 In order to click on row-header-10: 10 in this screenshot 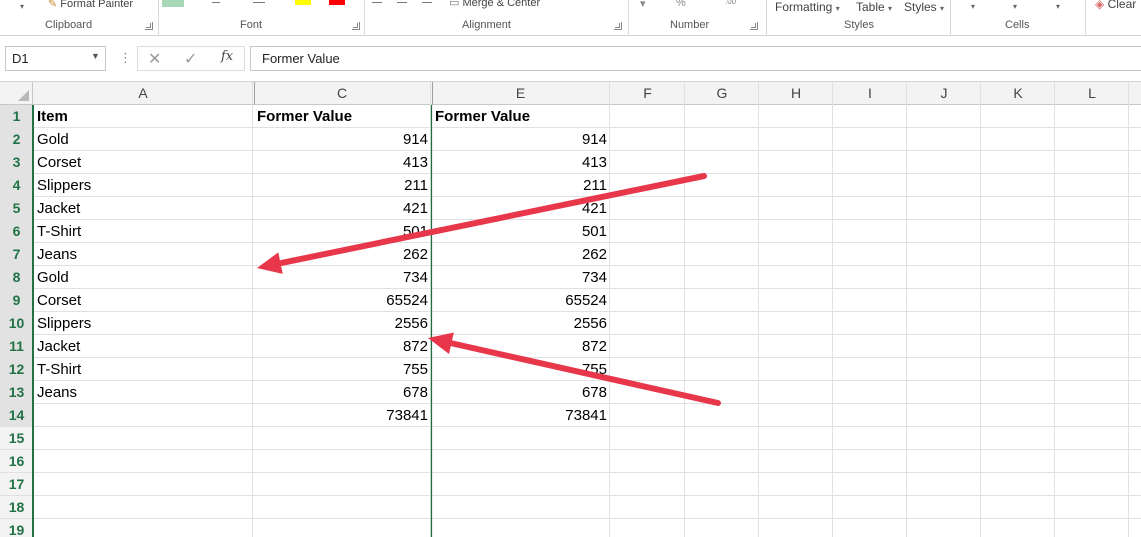, I will do `click(16, 323)`.